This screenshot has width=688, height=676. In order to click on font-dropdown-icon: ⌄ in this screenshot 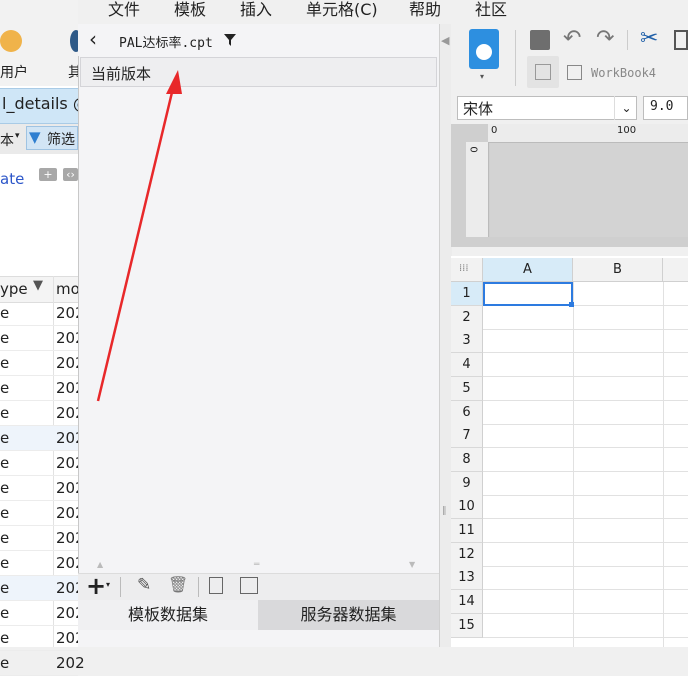, I will do `click(626, 108)`.